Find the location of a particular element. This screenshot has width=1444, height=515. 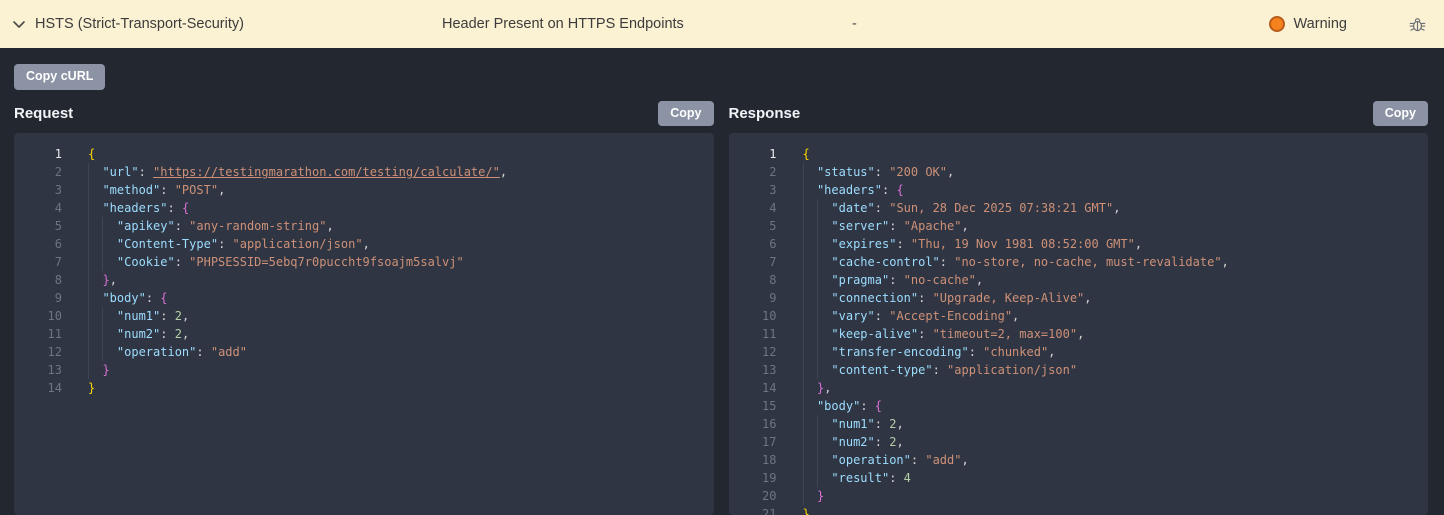

line-number: 2 is located at coordinates (773, 172).